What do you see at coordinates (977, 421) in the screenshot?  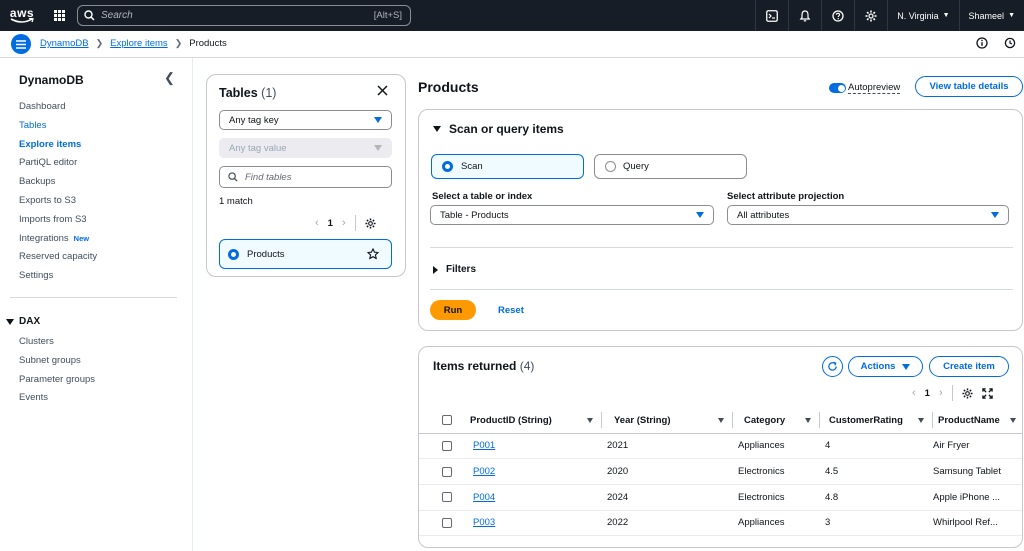 I see `column-header-productname: ProductName` at bounding box center [977, 421].